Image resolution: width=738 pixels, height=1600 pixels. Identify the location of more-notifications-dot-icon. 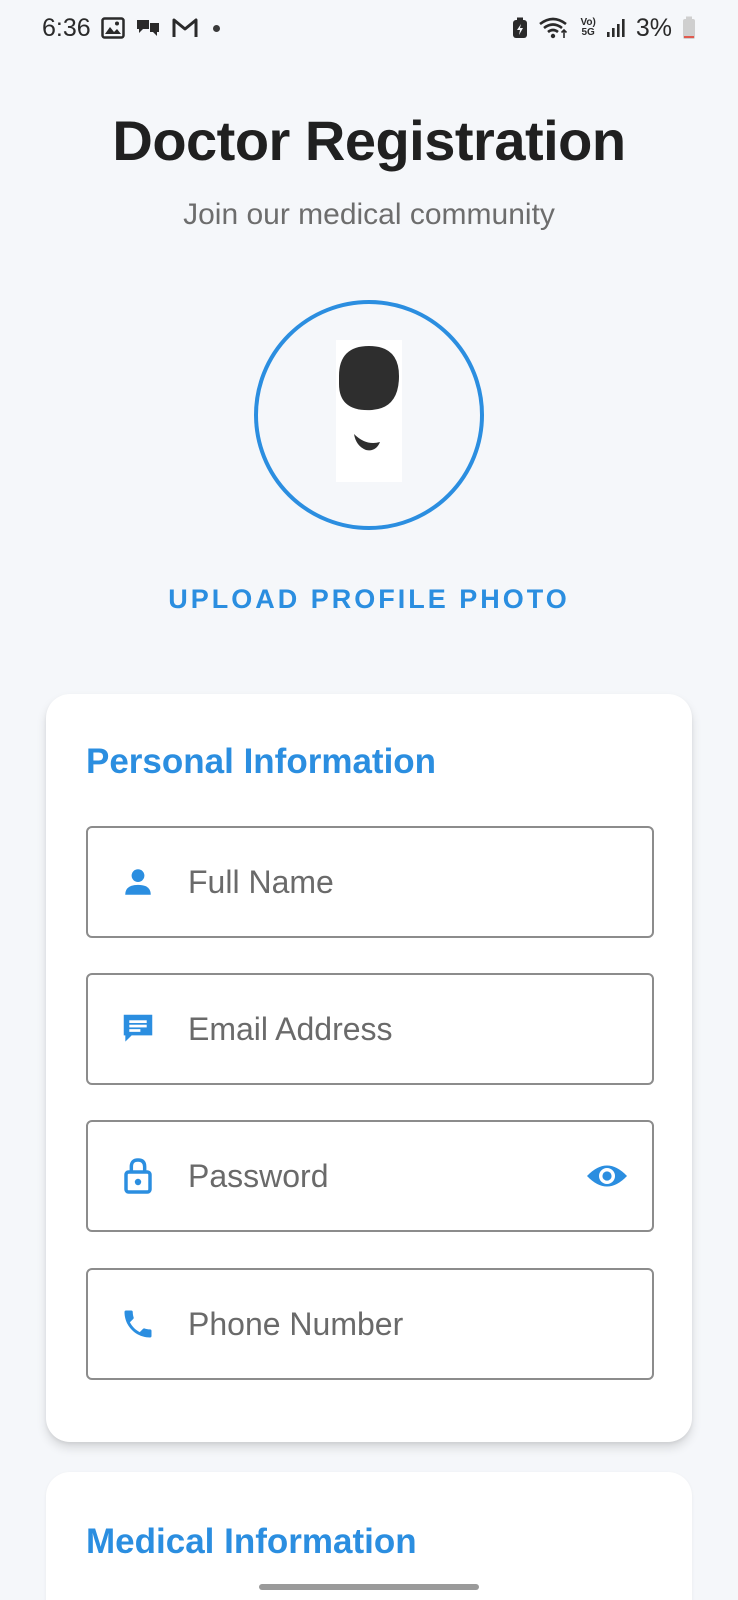
(216, 28).